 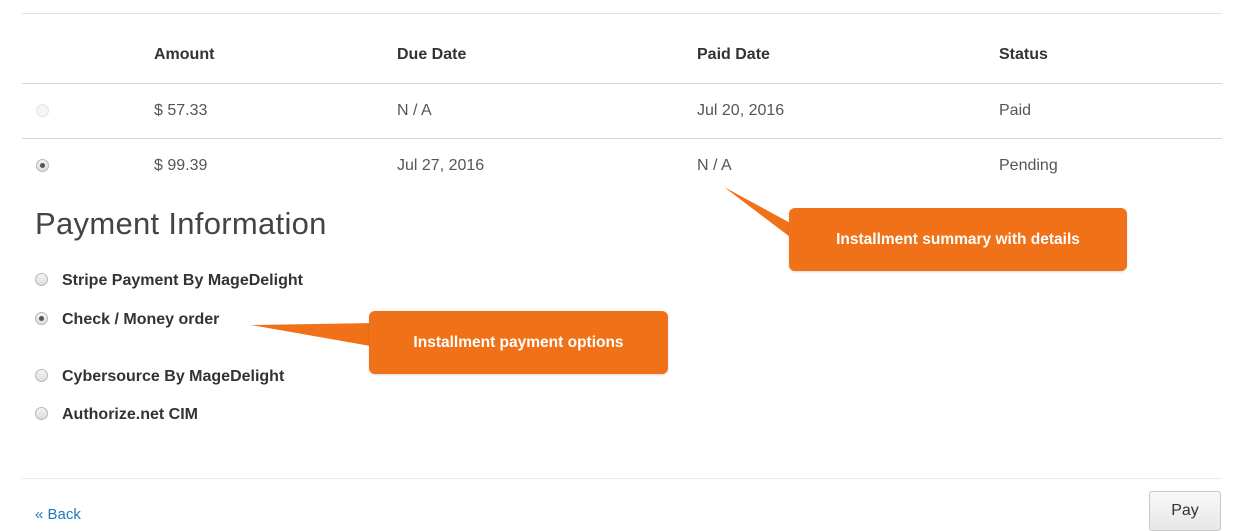 I want to click on footer-divider, so click(x=622, y=478).